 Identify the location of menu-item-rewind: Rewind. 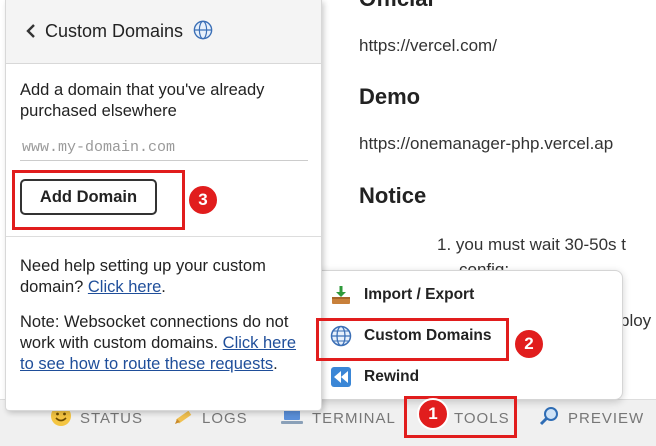
(374, 377).